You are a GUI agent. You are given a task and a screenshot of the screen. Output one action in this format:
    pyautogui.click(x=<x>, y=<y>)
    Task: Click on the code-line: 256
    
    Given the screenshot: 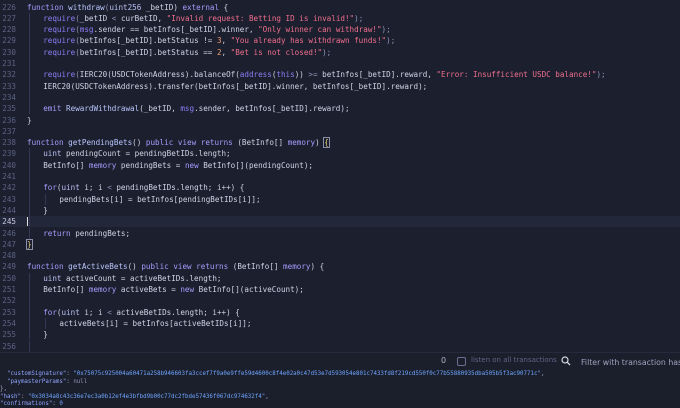 What is the action you would take?
    pyautogui.click(x=340, y=346)
    